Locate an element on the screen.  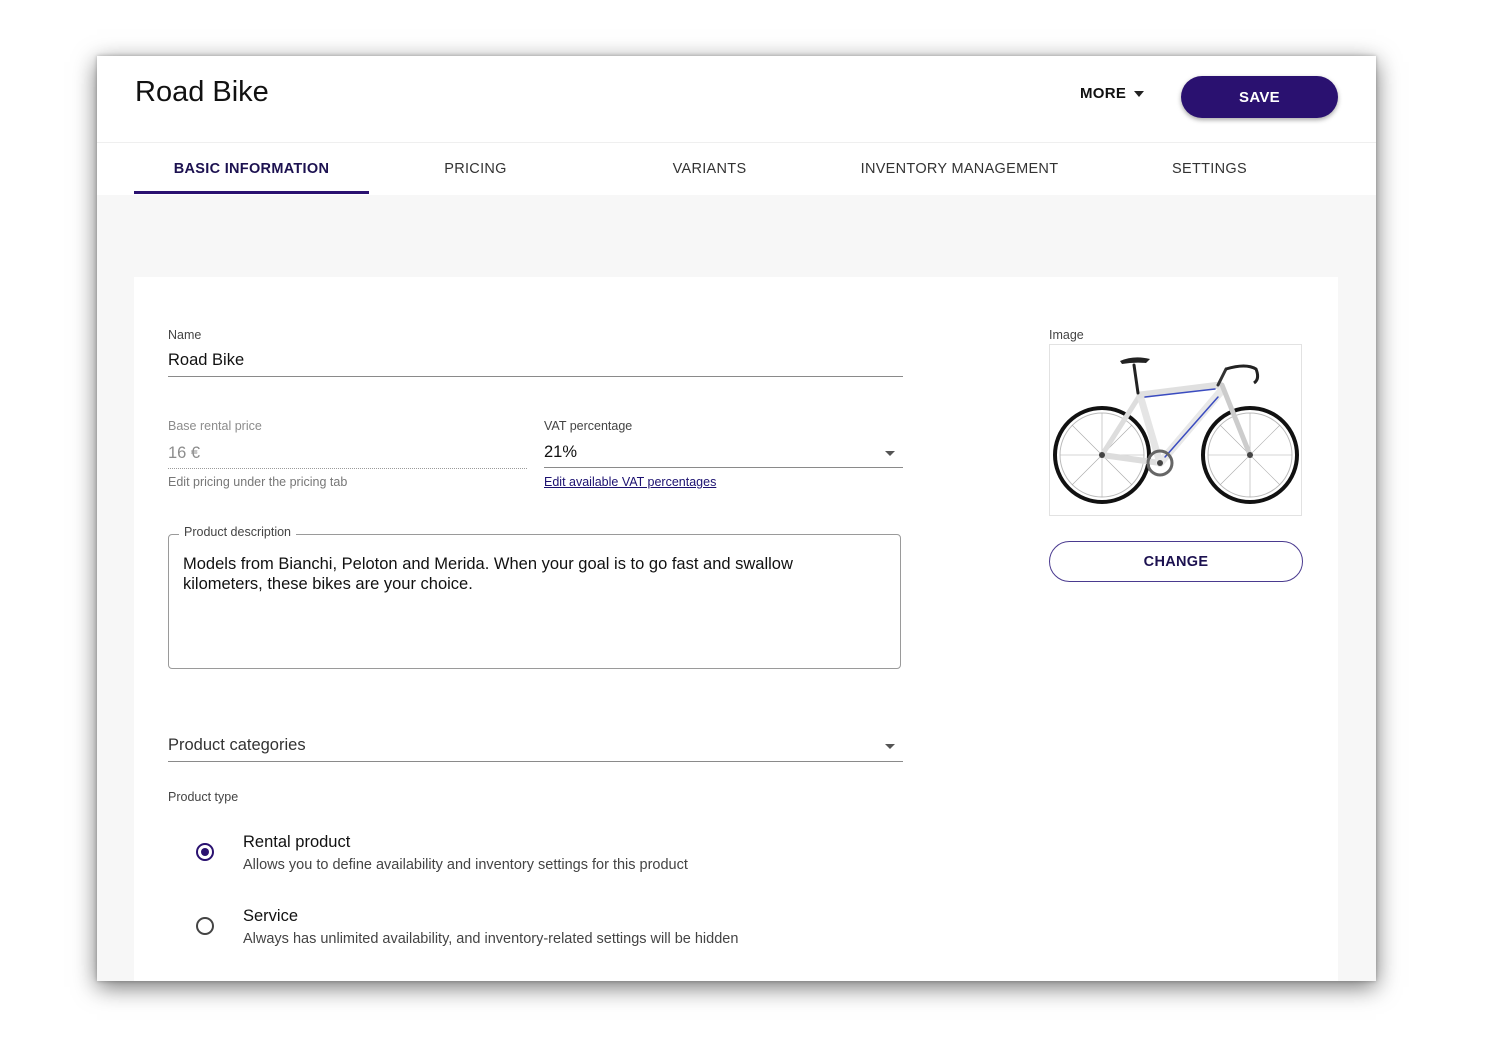
name-input: Road Bike is located at coordinates (206, 360).